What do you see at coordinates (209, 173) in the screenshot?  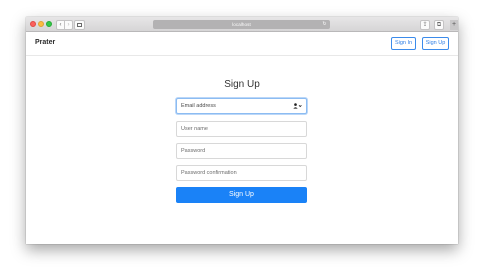 I see `password-confirmation-placeholder: Password confirmation` at bounding box center [209, 173].